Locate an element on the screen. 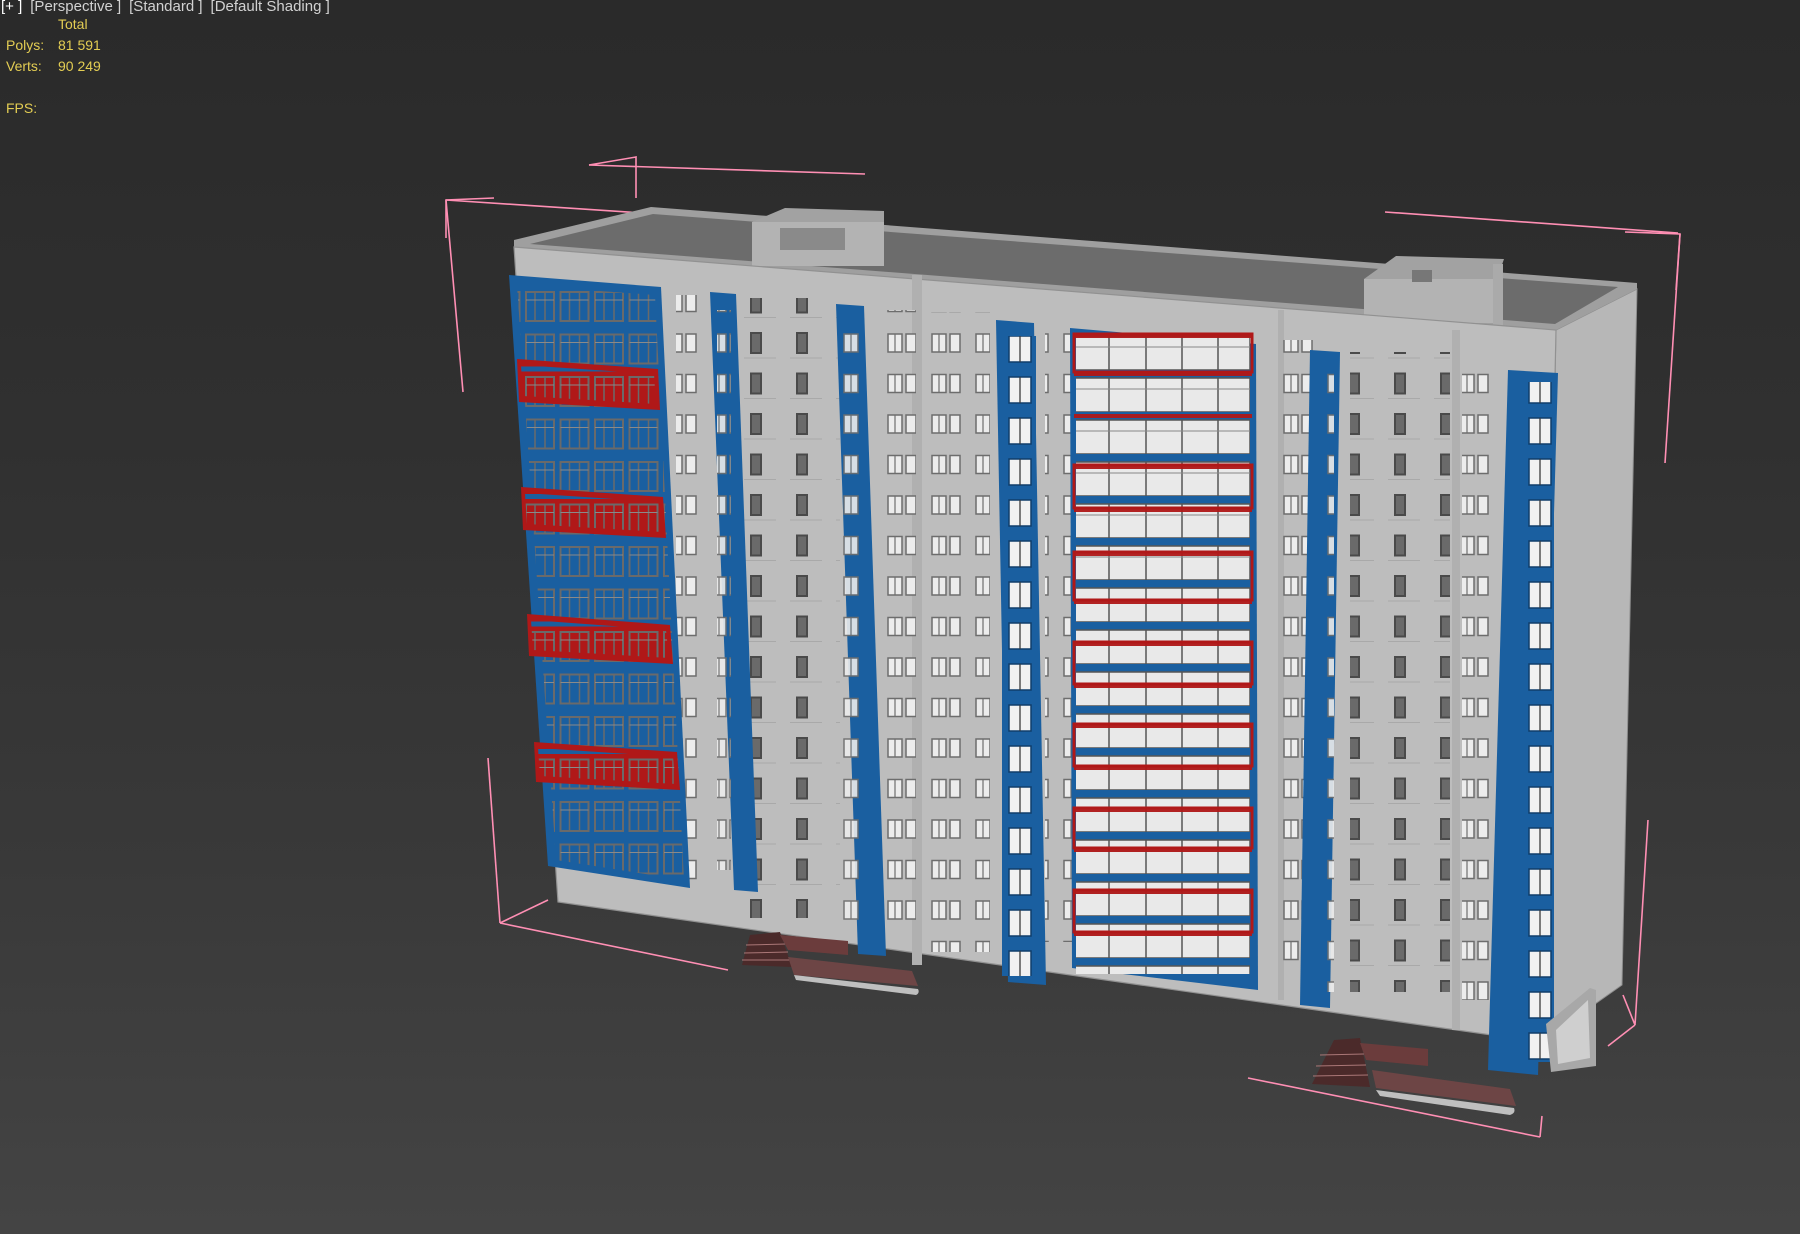  balcony-stack-center is located at coordinates (1164, 659).